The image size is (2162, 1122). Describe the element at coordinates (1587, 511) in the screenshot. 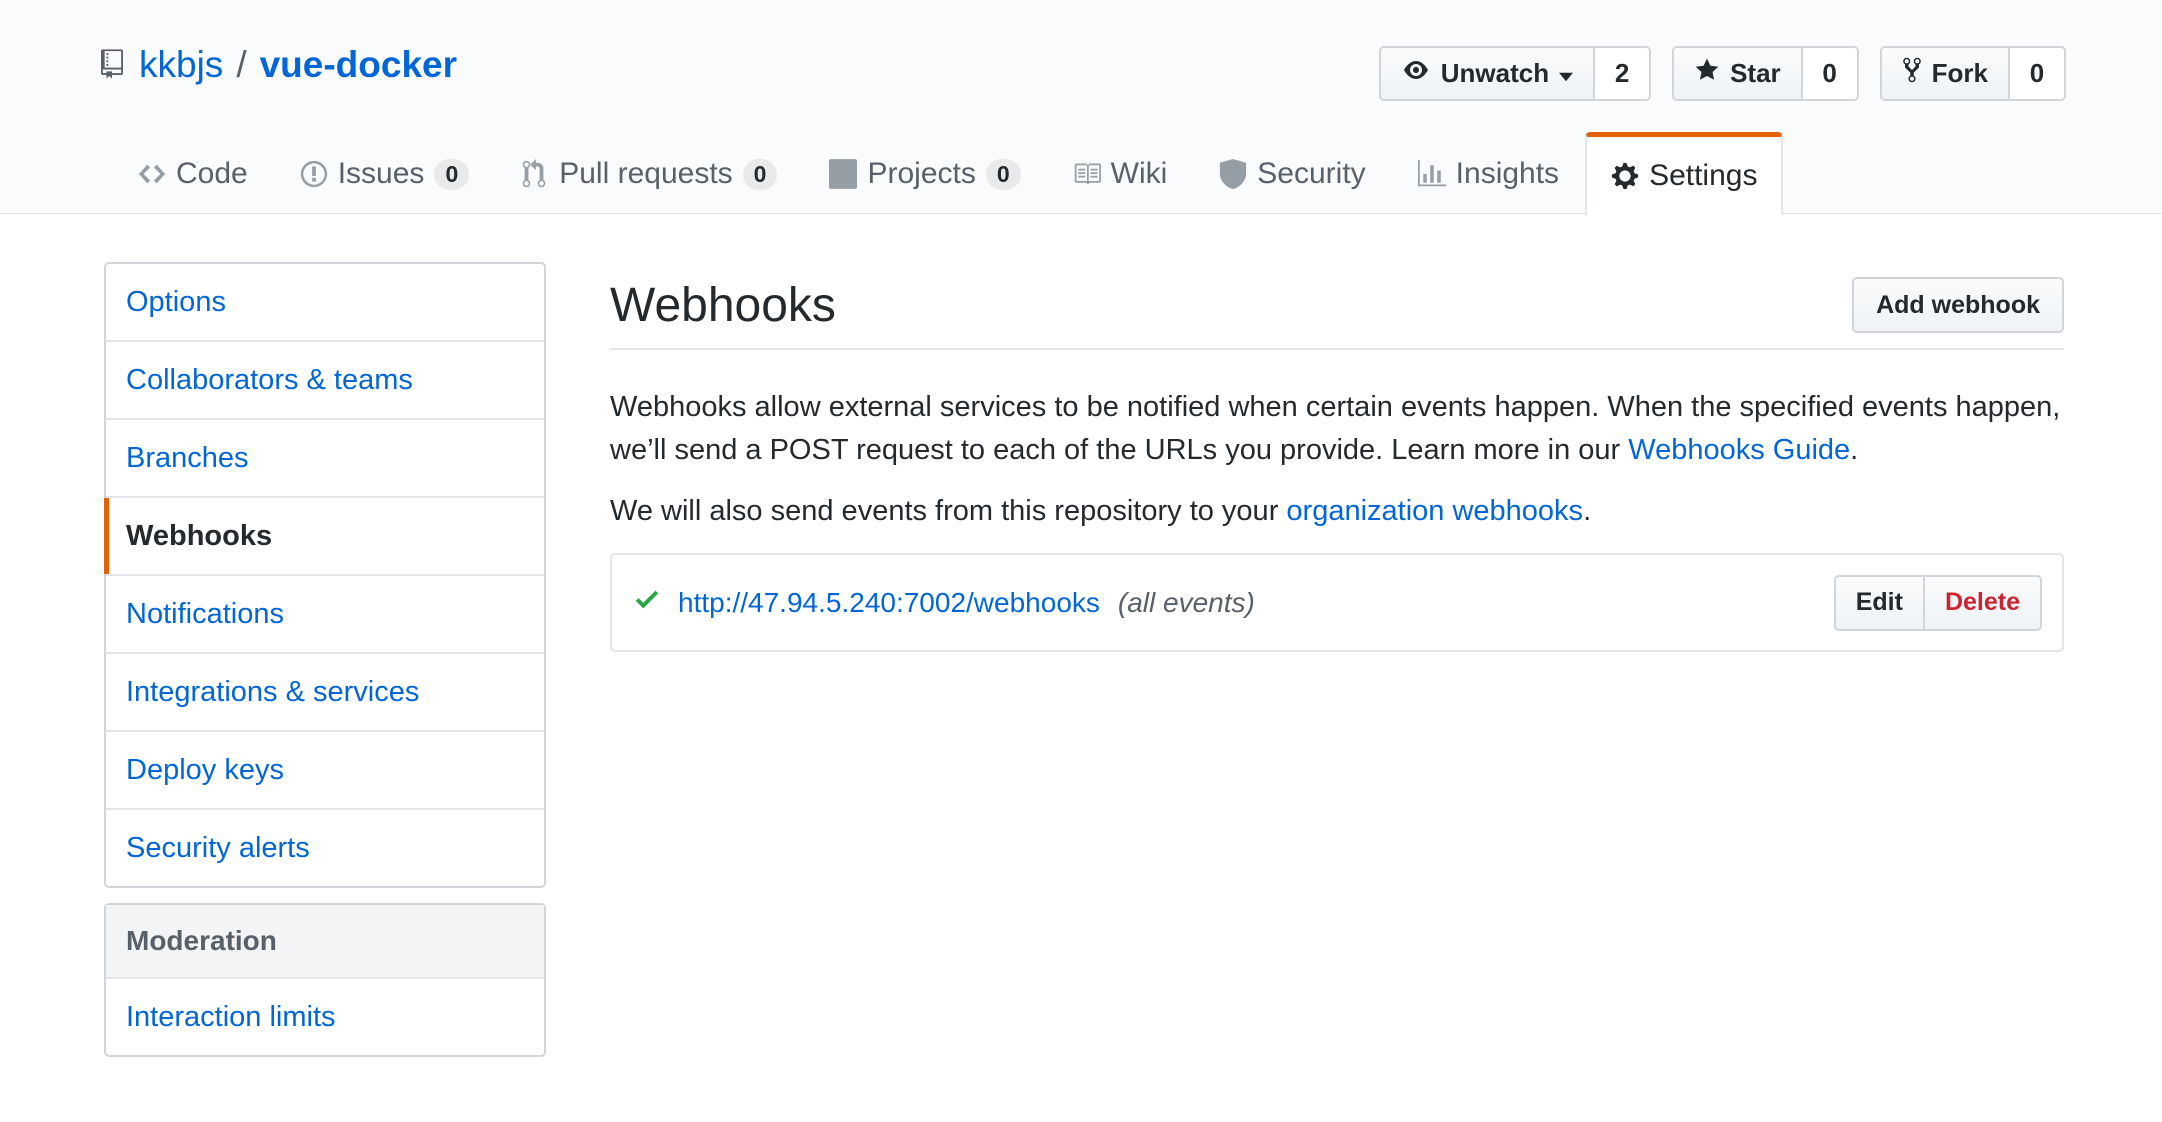

I see `org-note-end: .` at that location.